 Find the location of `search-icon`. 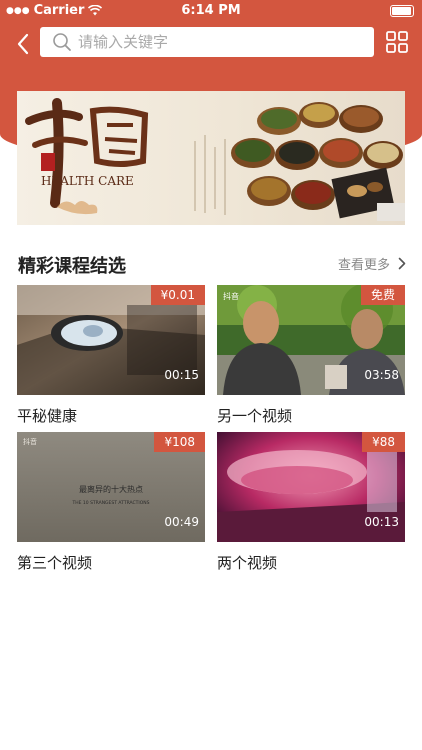

search-icon is located at coordinates (62, 42).